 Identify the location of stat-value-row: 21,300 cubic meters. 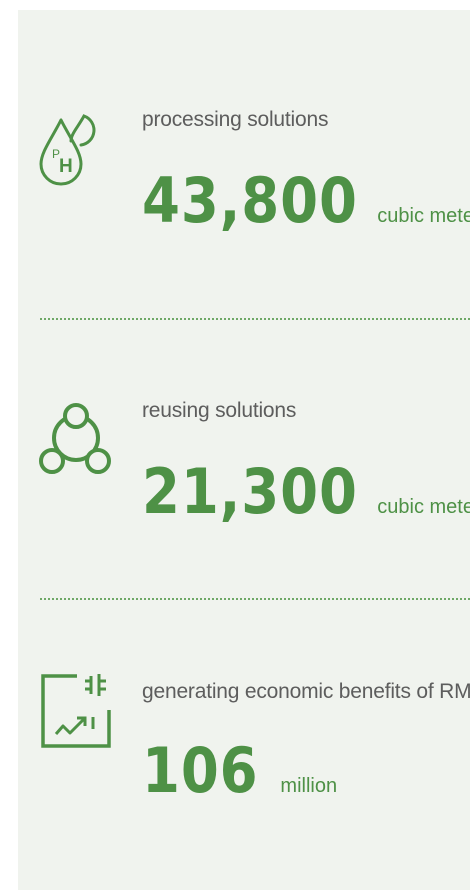
(306, 492).